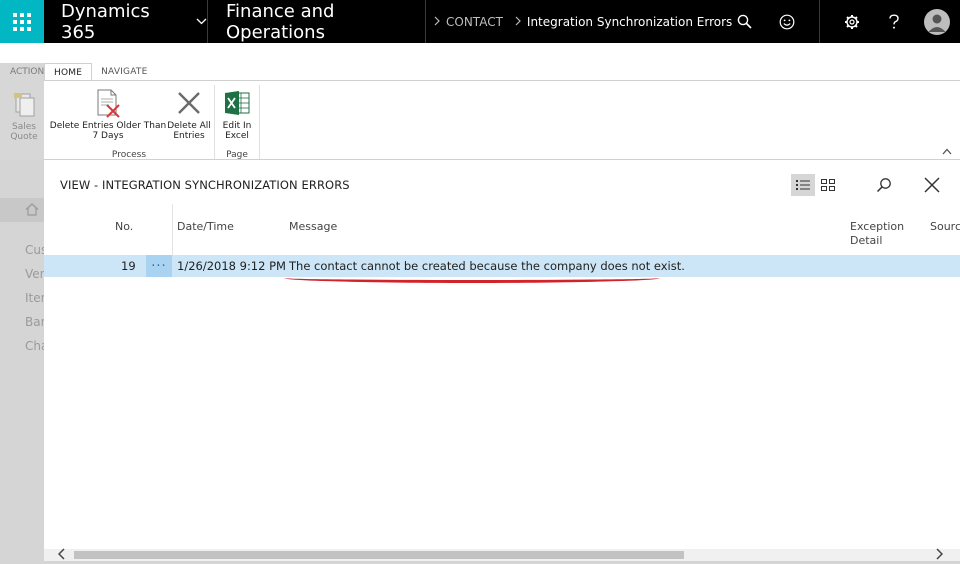 This screenshot has height=564, width=960. What do you see at coordinates (105, 21) in the screenshot?
I see `product-name: Dynamics 365` at bounding box center [105, 21].